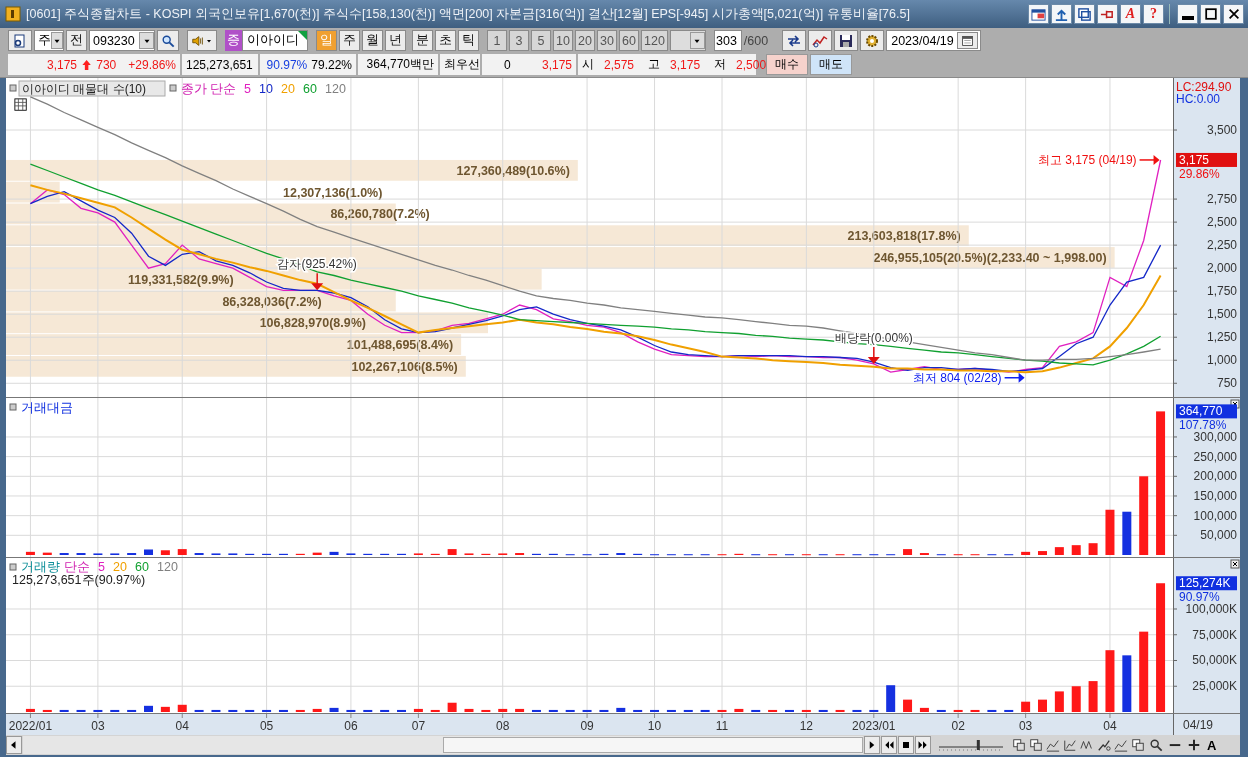 The image size is (1248, 757). Describe the element at coordinates (587, 726) in the screenshot. I see `axis-label: 09` at that location.